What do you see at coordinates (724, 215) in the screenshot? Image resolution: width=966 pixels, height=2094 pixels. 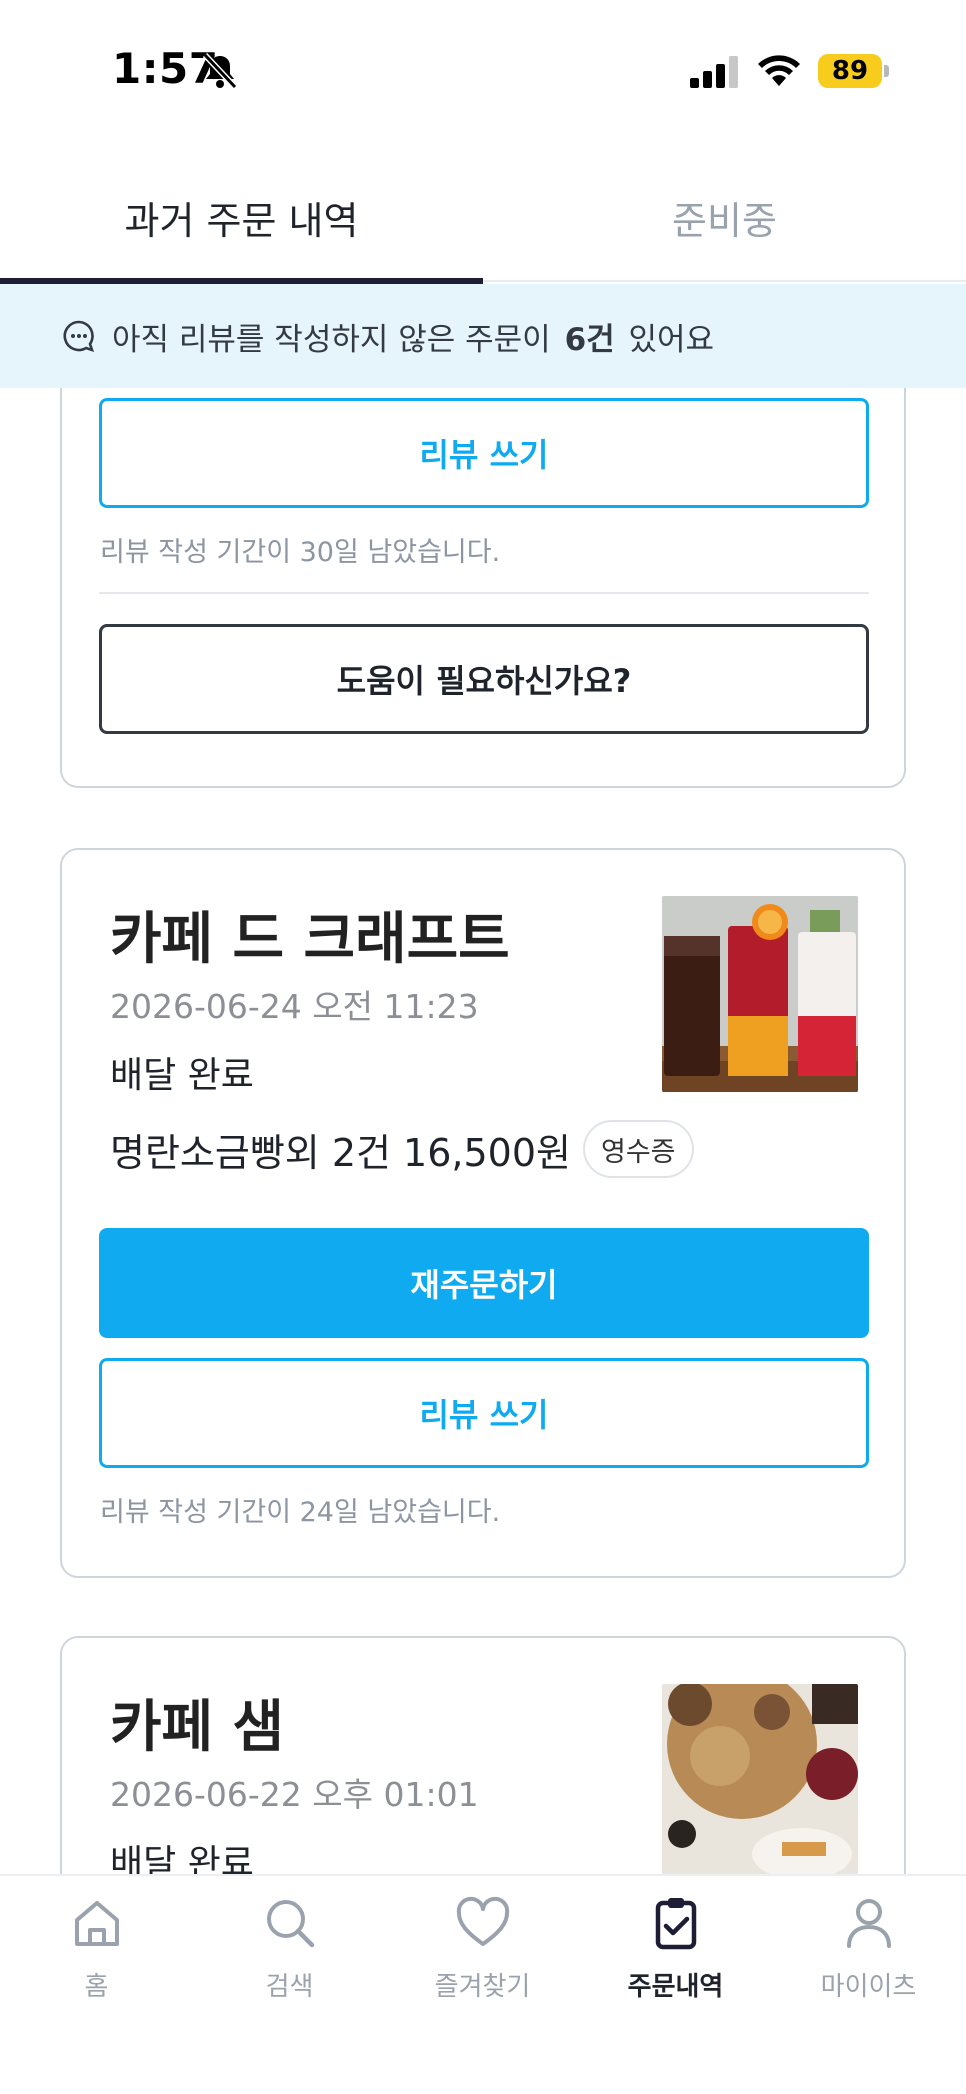 I see `tab-preparing: 준비중` at bounding box center [724, 215].